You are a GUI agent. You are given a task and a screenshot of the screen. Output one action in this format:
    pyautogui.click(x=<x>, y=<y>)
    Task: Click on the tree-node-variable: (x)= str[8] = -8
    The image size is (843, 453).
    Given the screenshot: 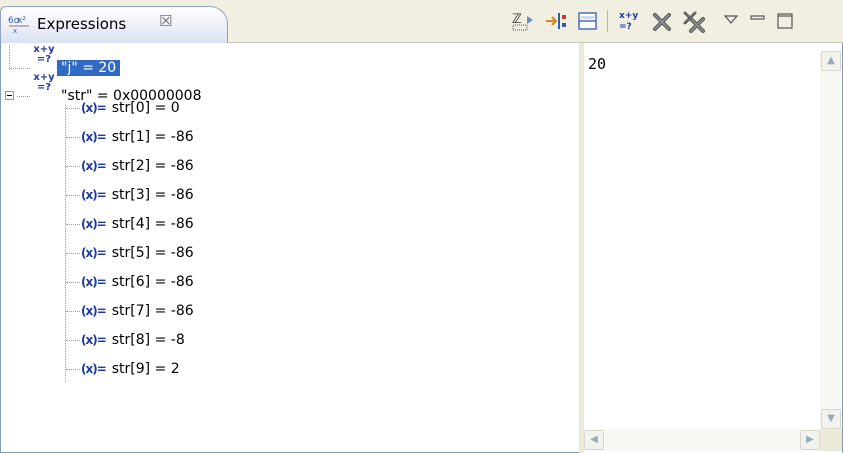 What is the action you would take?
    pyautogui.click(x=133, y=340)
    